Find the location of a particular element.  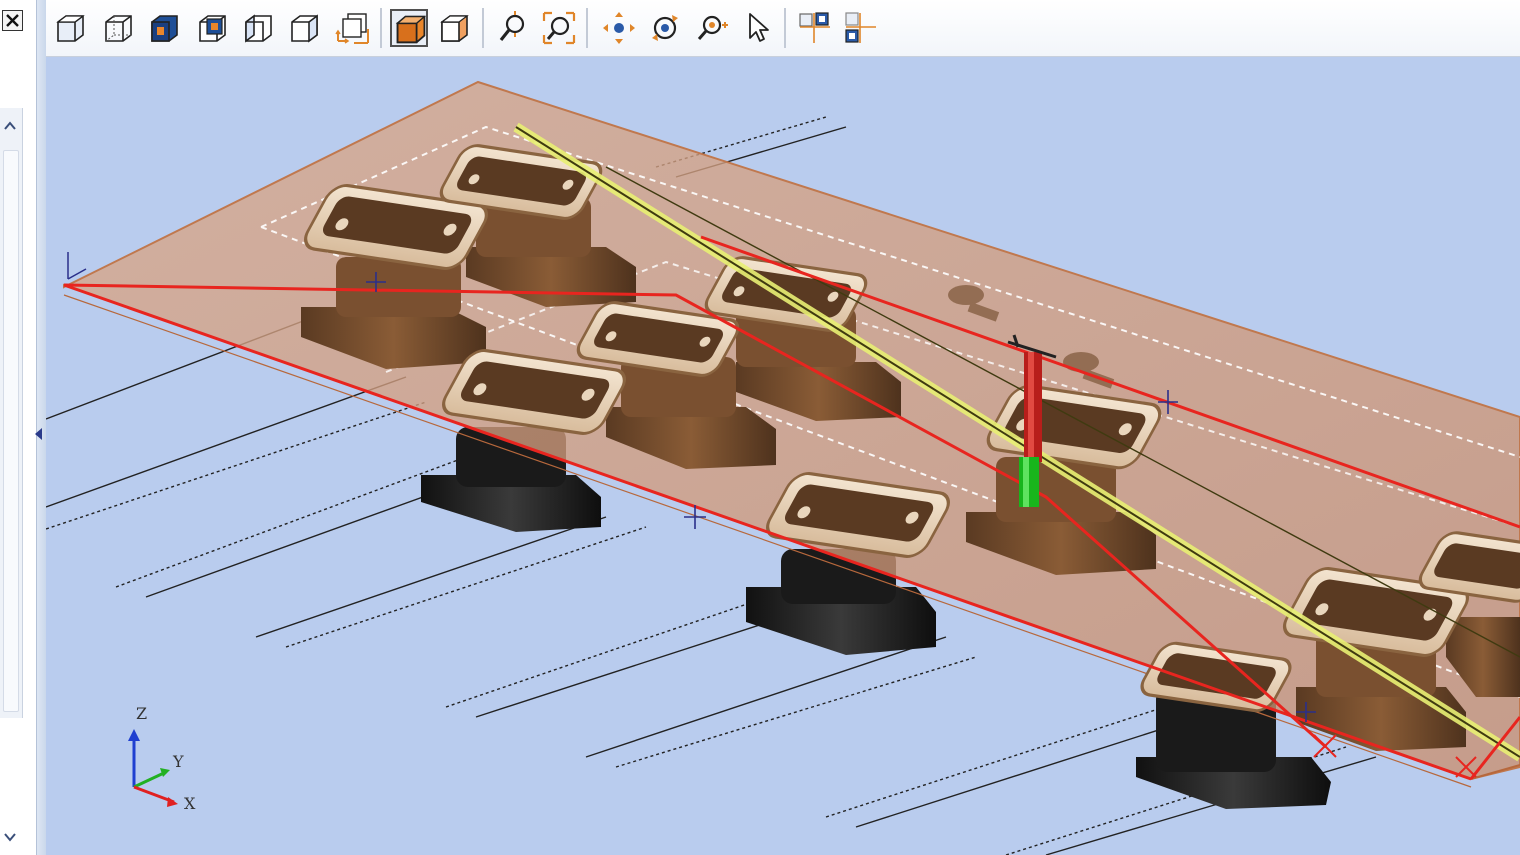

shaded-view-button is located at coordinates (409, 28).